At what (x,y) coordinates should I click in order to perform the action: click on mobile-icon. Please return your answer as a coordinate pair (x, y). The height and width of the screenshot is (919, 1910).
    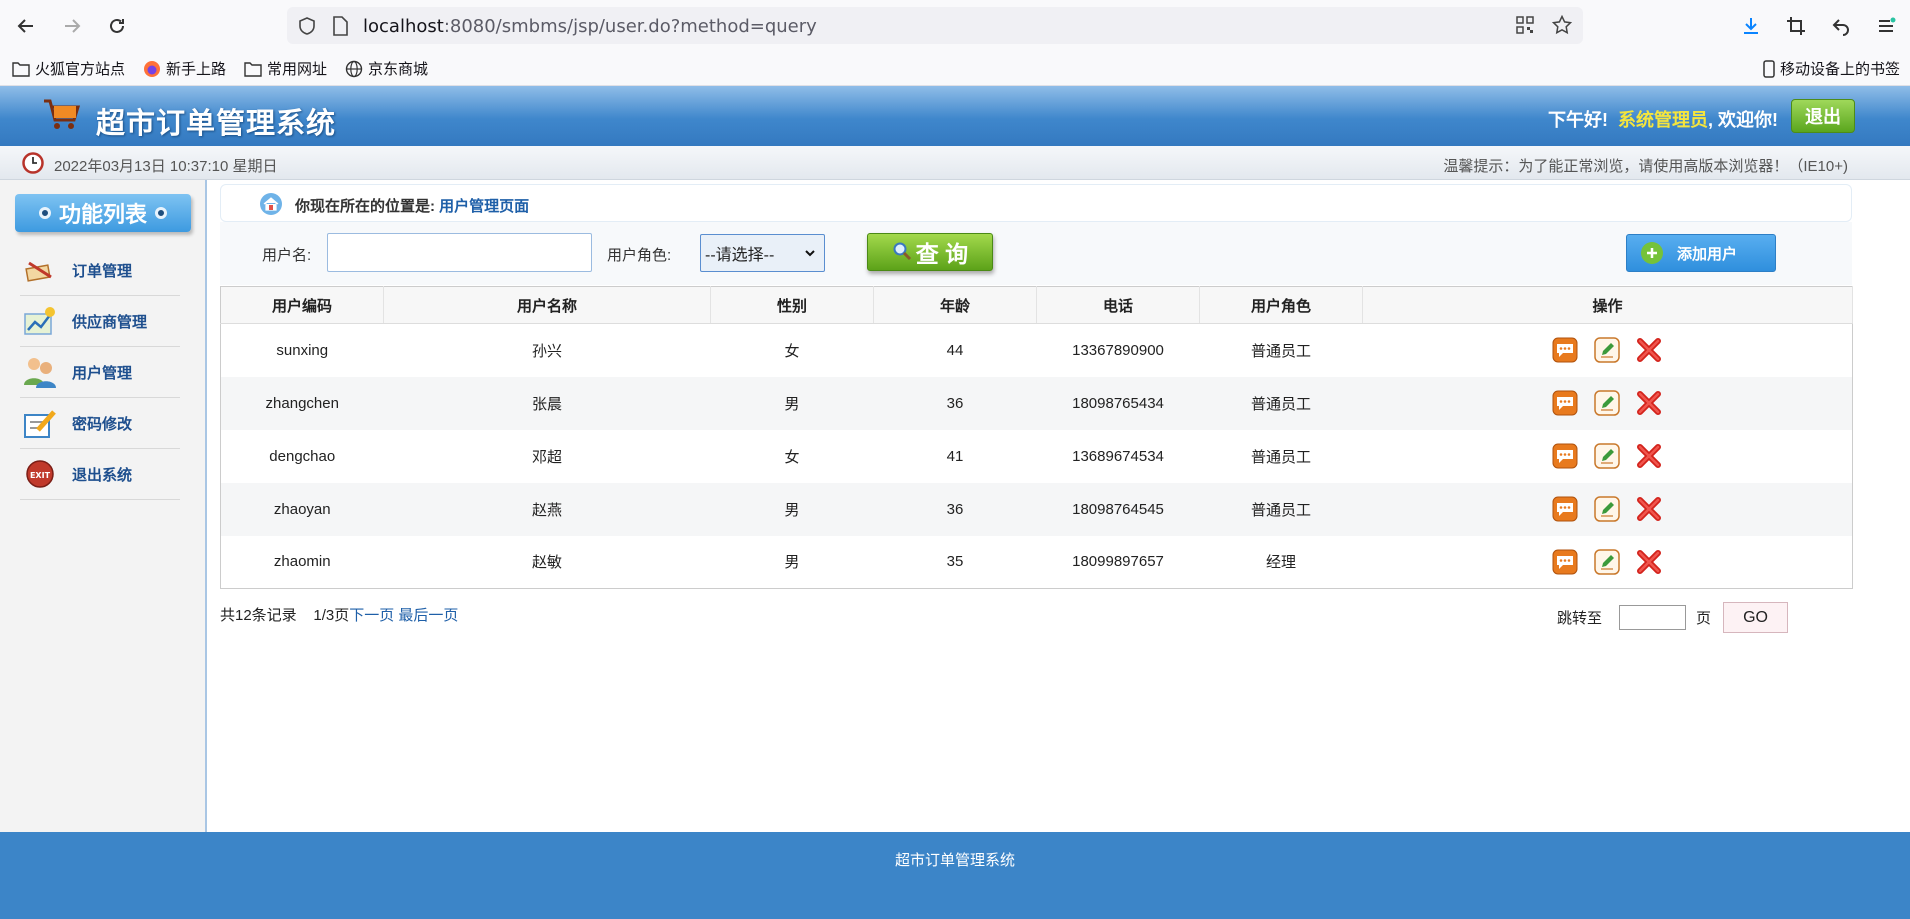
    Looking at the image, I should click on (1769, 68).